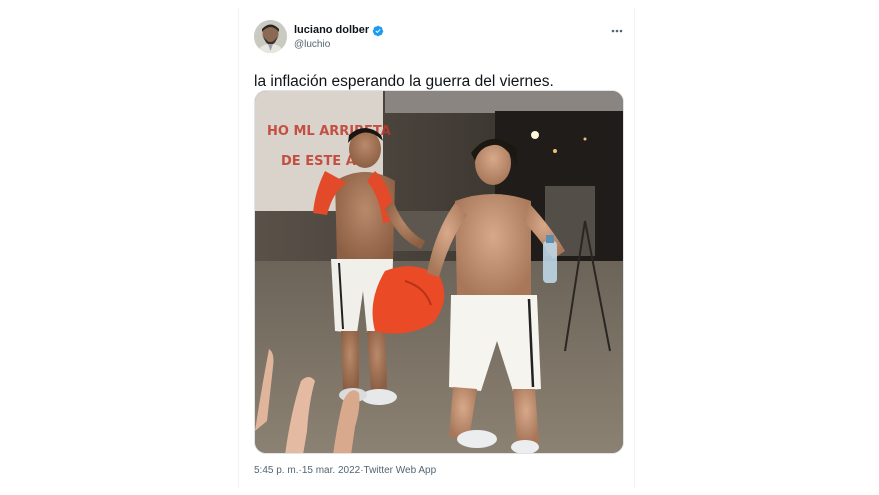 This screenshot has height=495, width=879. I want to click on avatar-image, so click(270, 36).